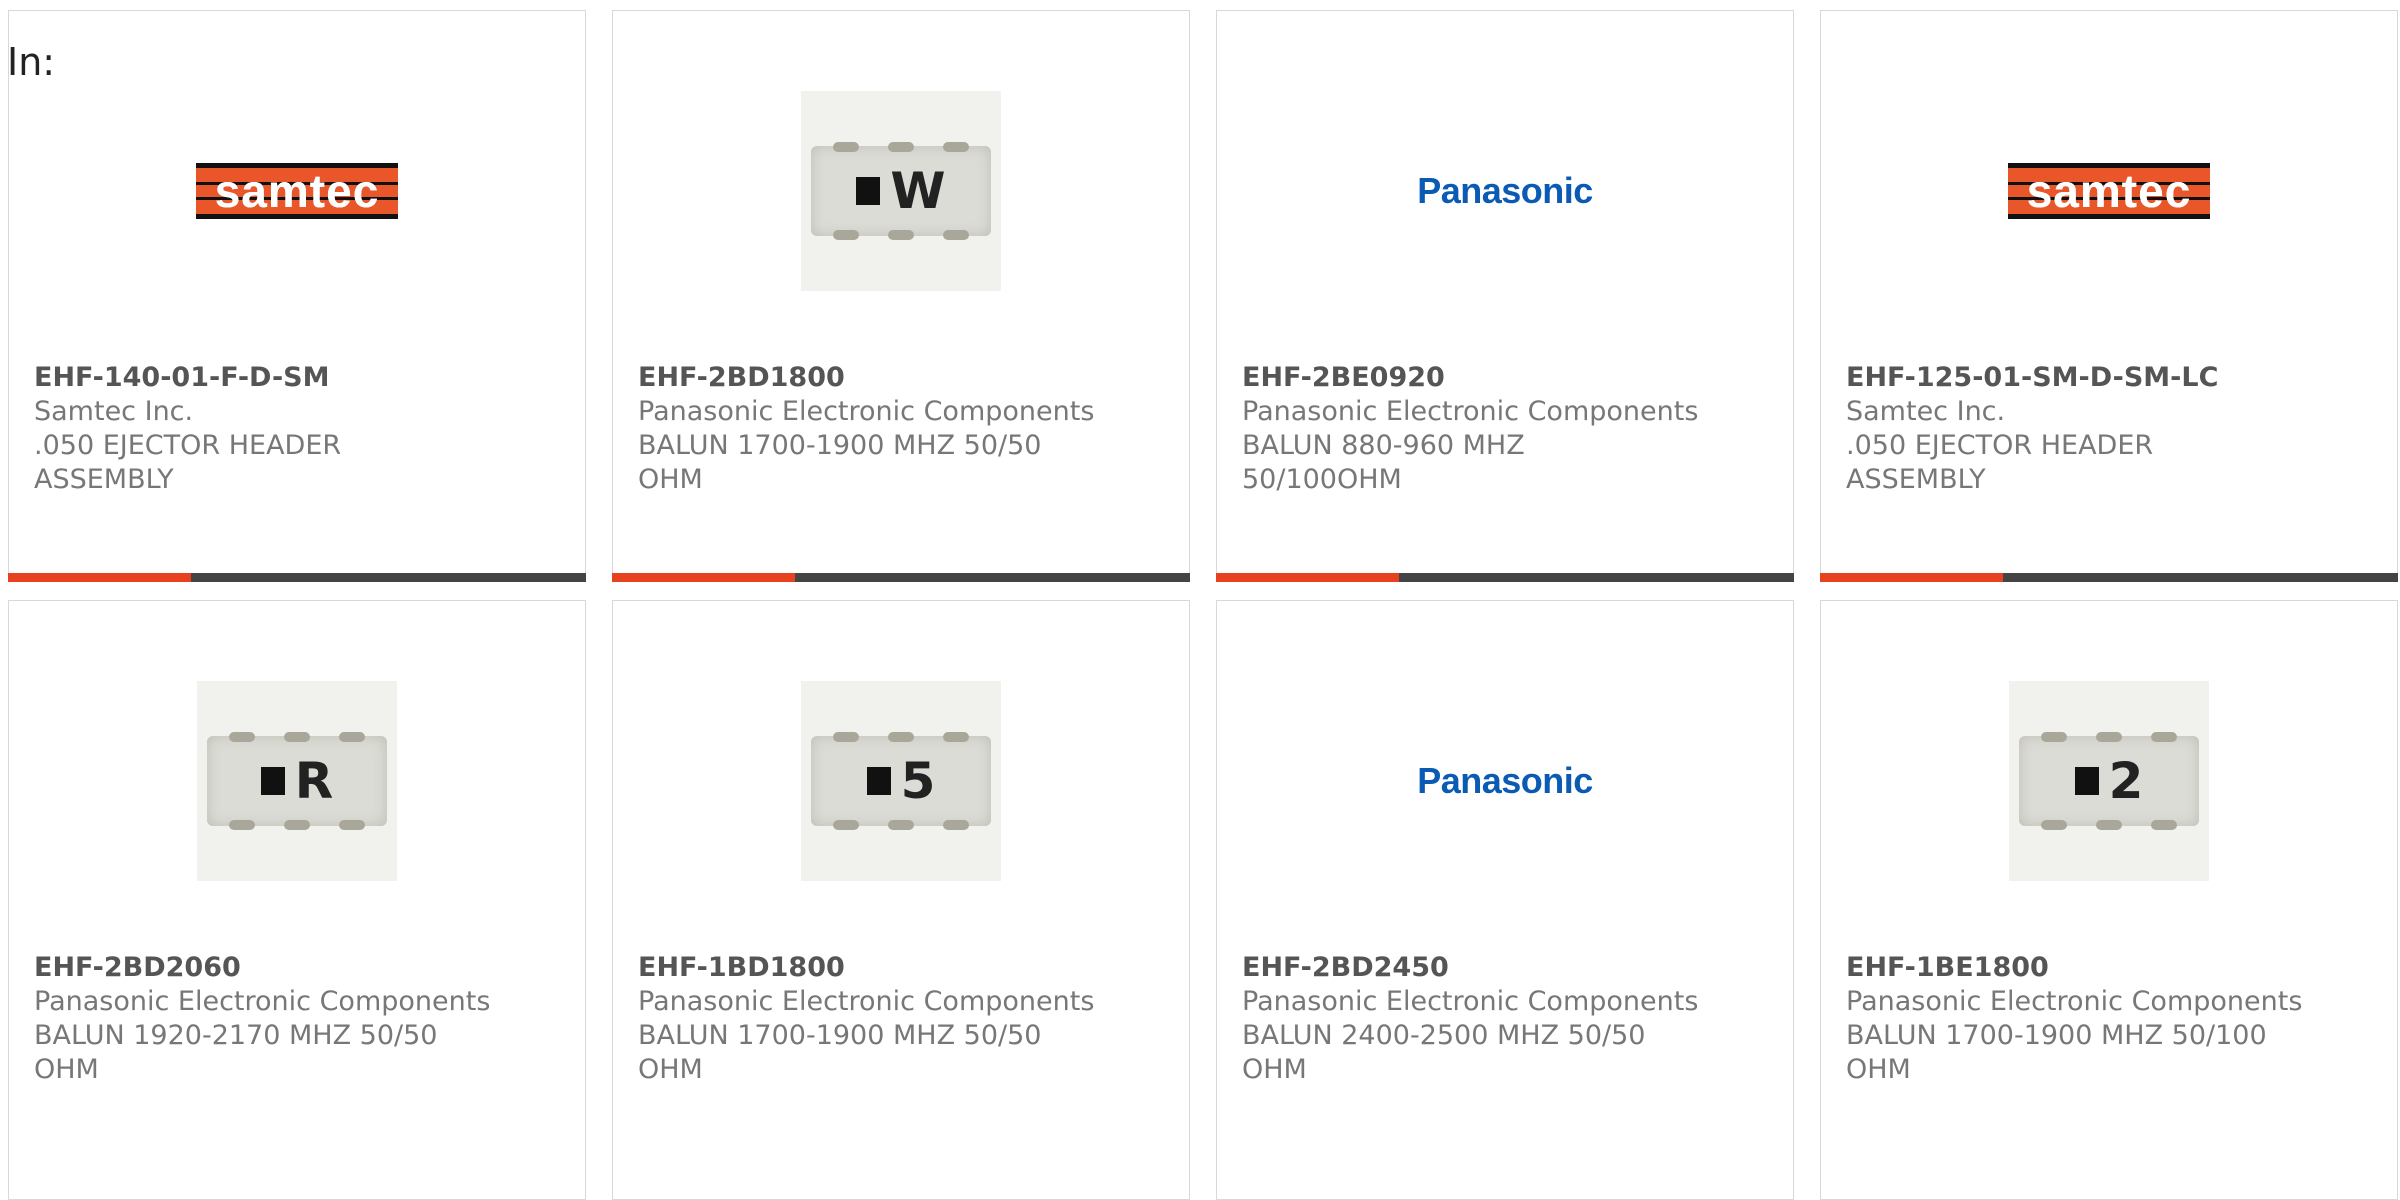 The image size is (2400, 1200). I want to click on part-number: EHF-2BD1800, so click(903, 378).